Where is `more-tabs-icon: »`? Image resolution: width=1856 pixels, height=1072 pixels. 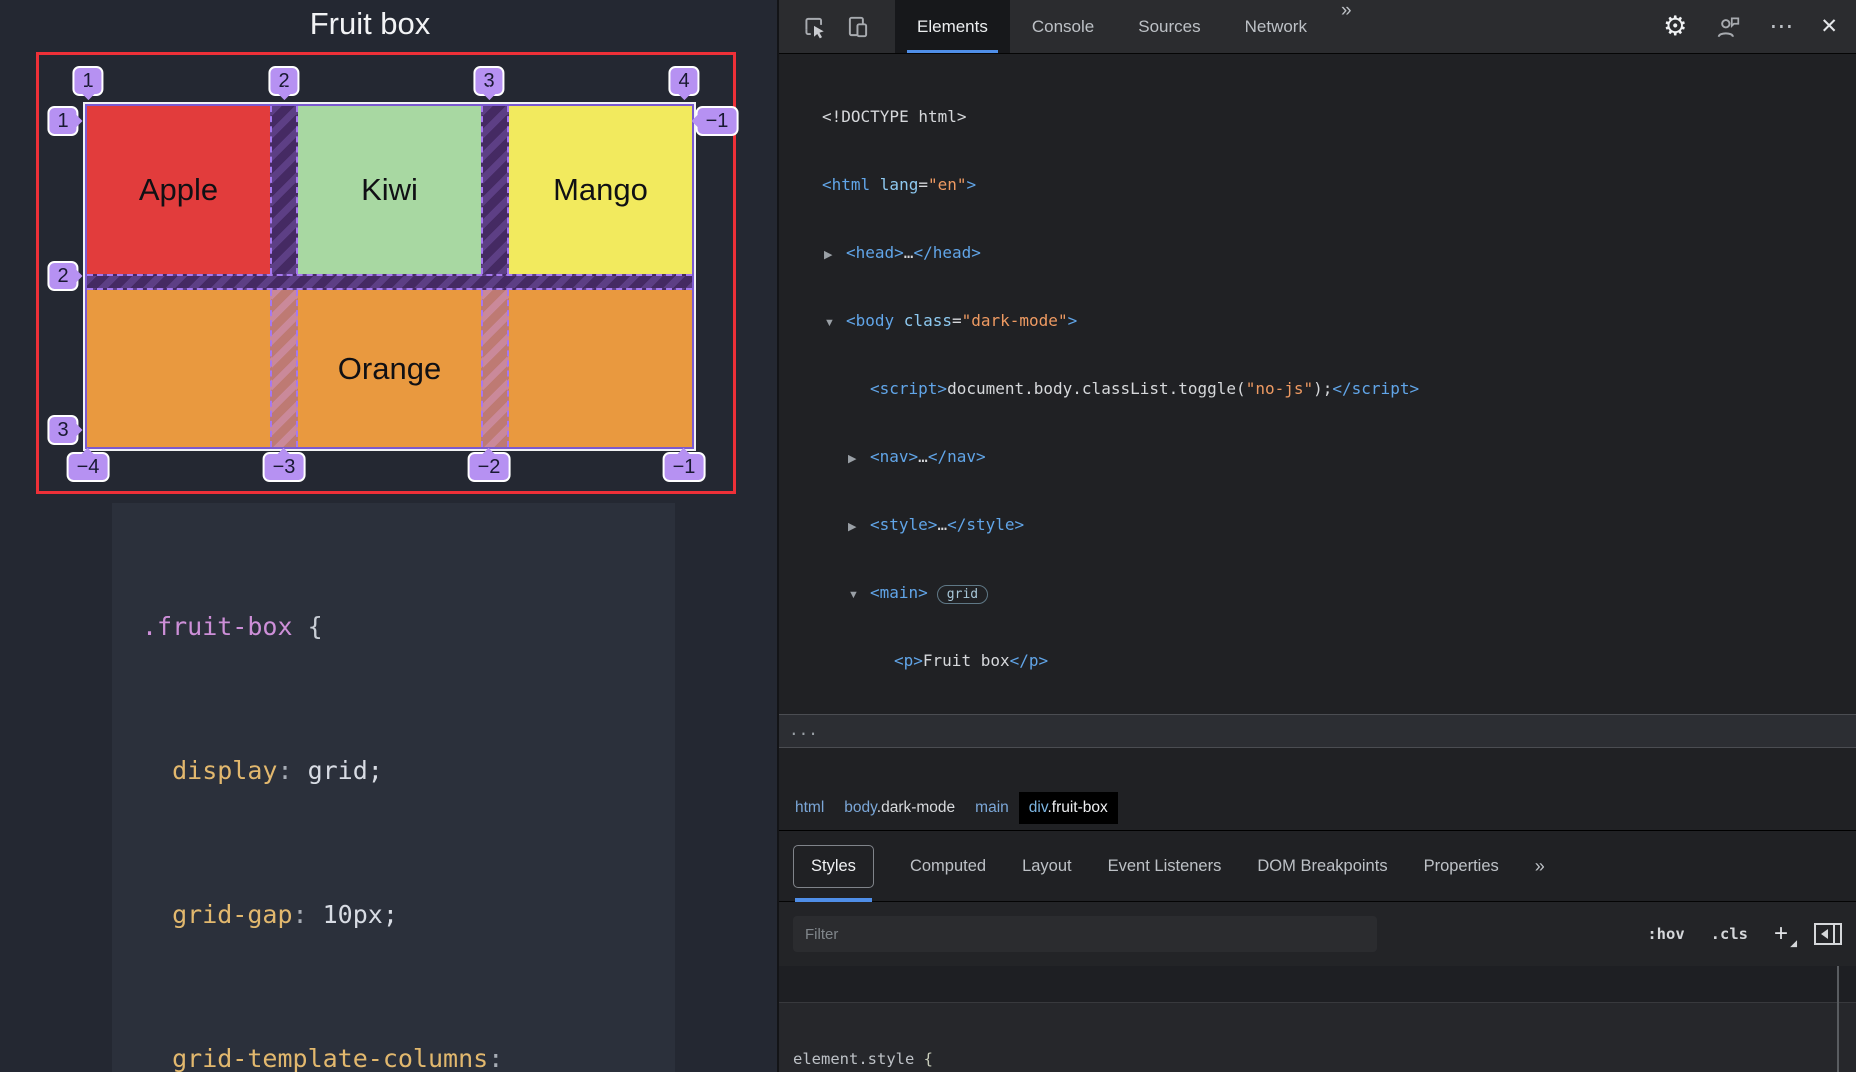
more-tabs-icon: » is located at coordinates (1346, 26).